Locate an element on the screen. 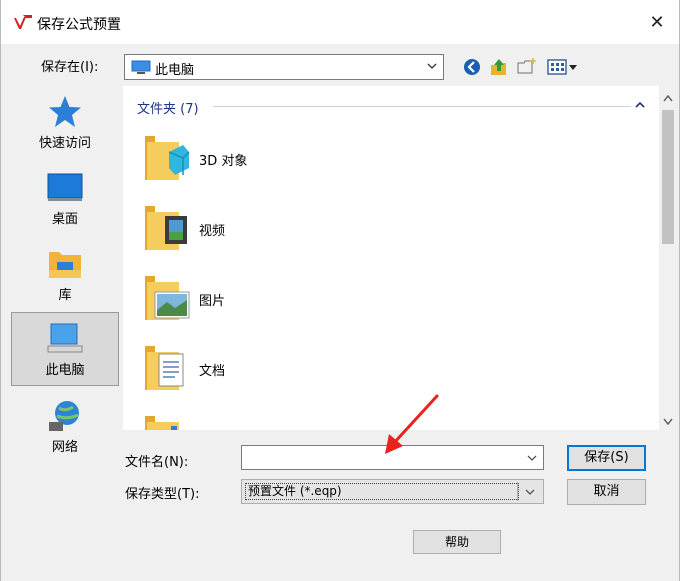 This screenshot has width=680, height=581. folder-item-documents: 文档 is located at coordinates (291, 371).